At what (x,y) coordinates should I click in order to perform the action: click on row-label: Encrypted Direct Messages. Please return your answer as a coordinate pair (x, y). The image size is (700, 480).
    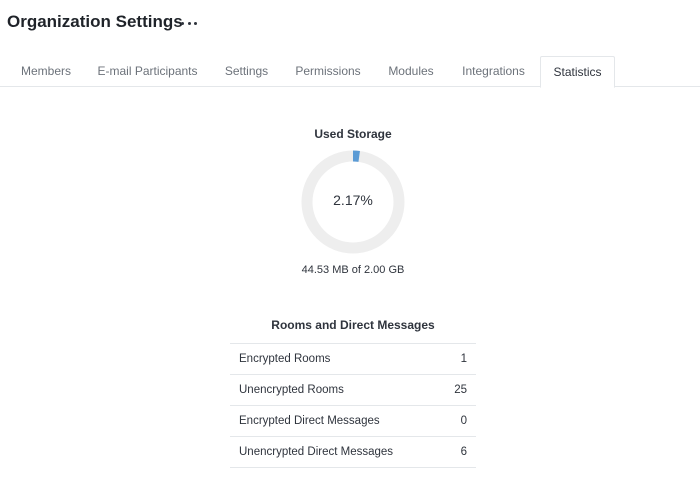
    Looking at the image, I should click on (309, 421).